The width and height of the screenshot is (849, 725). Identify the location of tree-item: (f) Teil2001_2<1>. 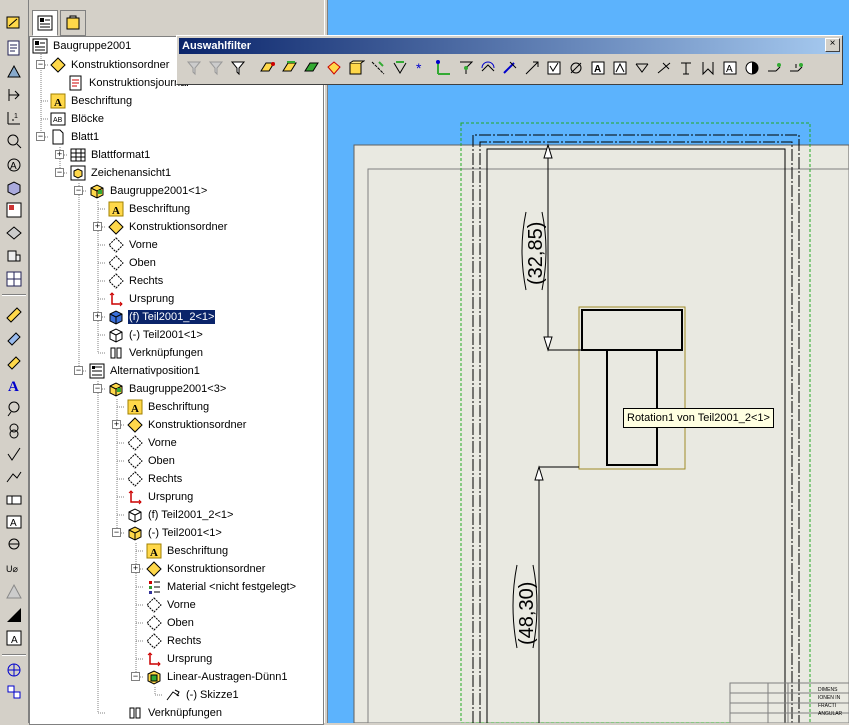
(180, 515).